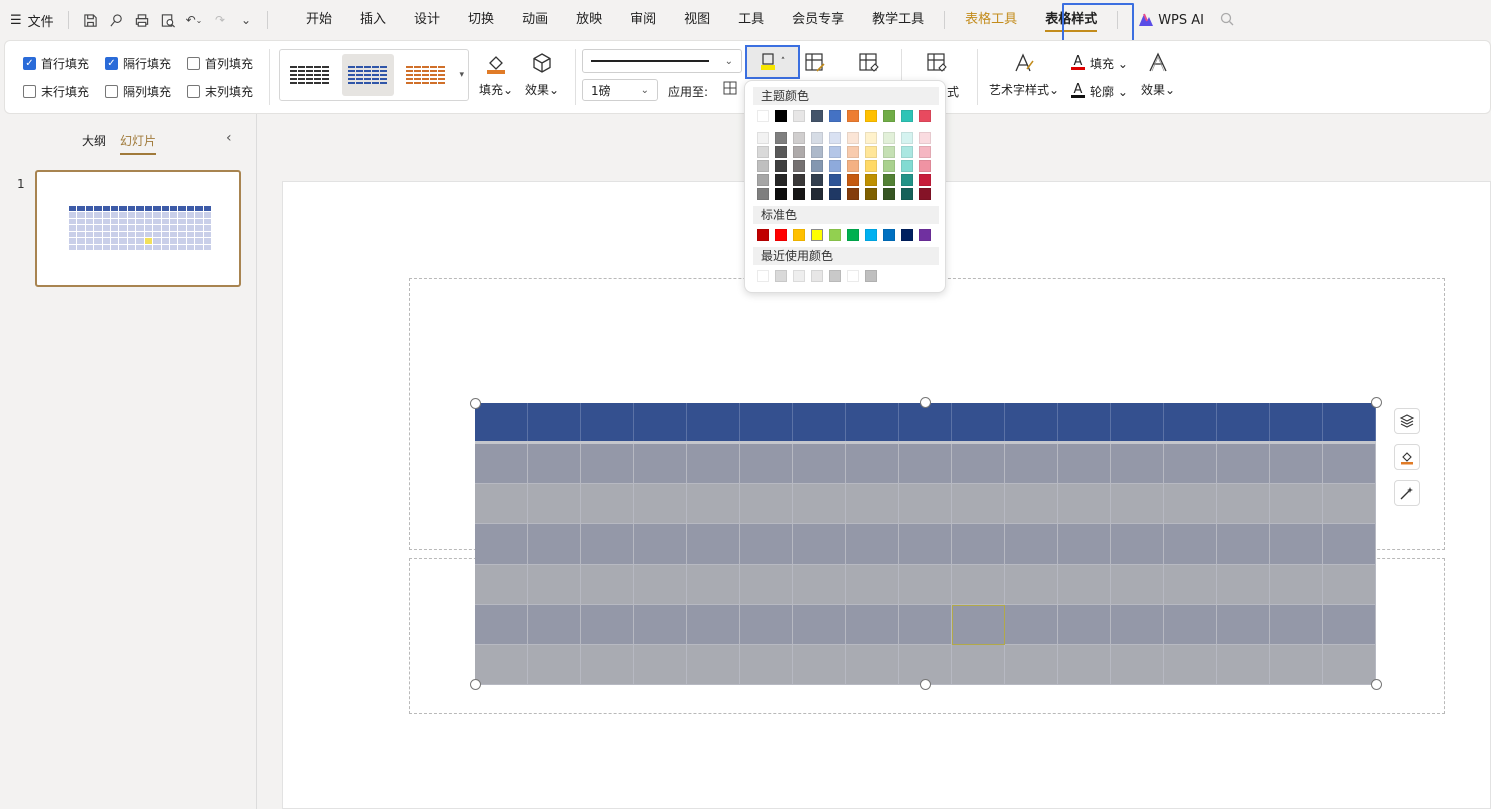  I want to click on tab-slideshow: 放映, so click(589, 20).